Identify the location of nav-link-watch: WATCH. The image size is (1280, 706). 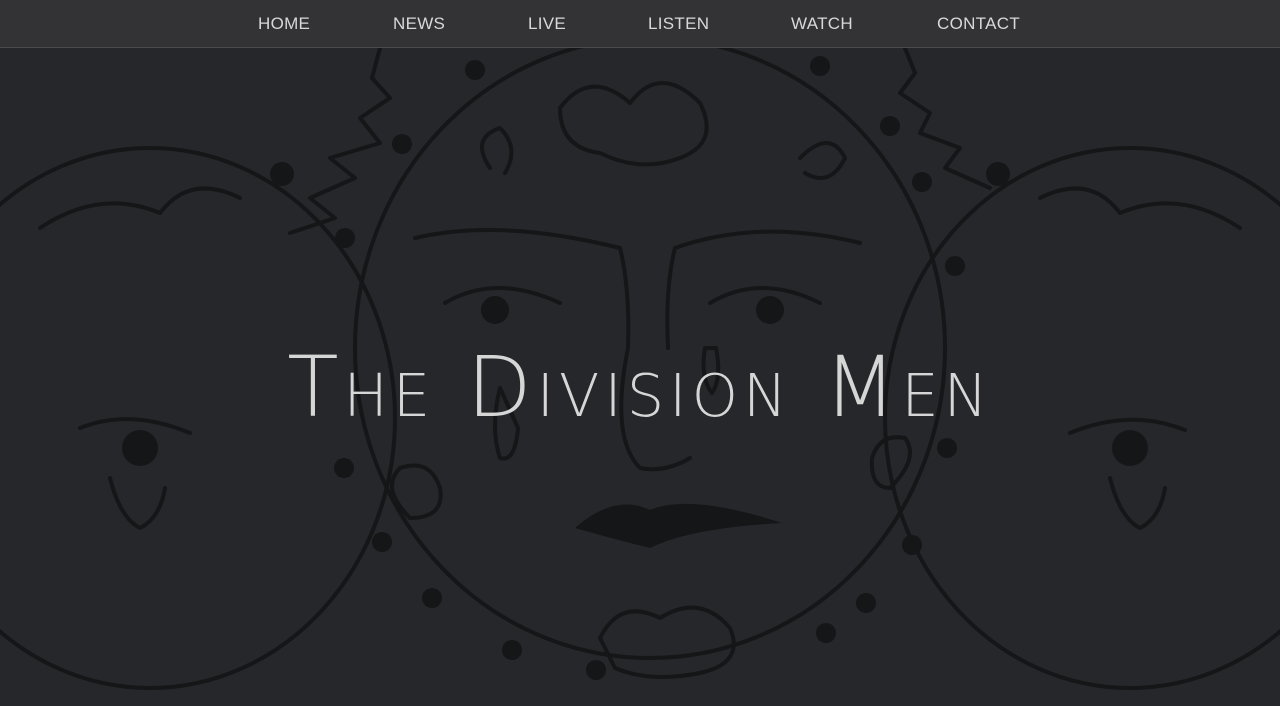
(822, 24).